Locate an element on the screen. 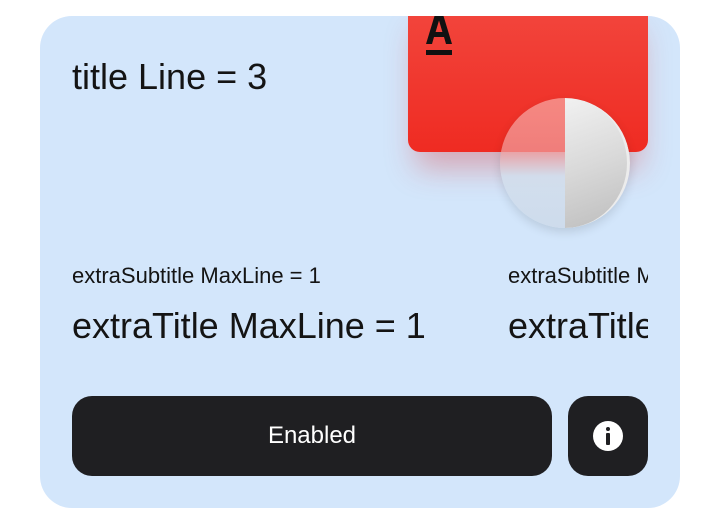 This screenshot has width=720, height=508. alfa-bank-logo-icon is located at coordinates (439, 35).